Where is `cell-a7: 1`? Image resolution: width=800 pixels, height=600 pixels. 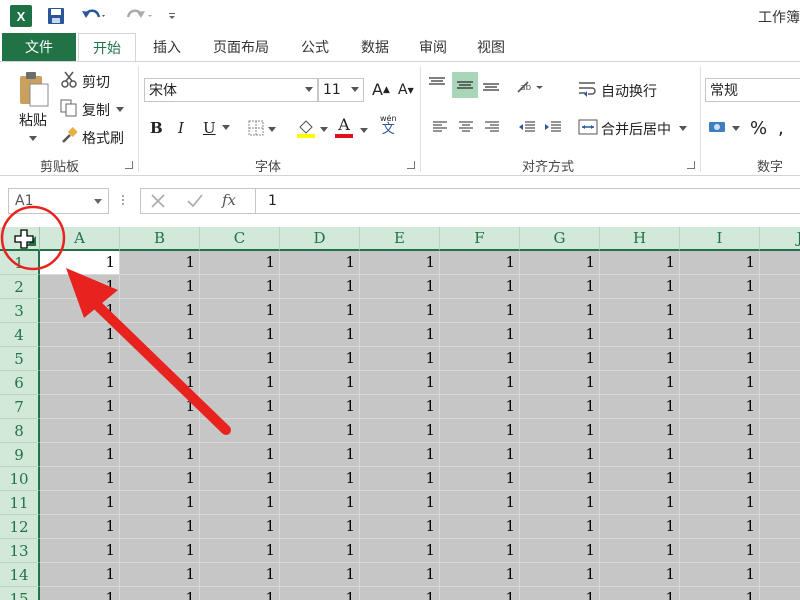 cell-a7: 1 is located at coordinates (80, 407).